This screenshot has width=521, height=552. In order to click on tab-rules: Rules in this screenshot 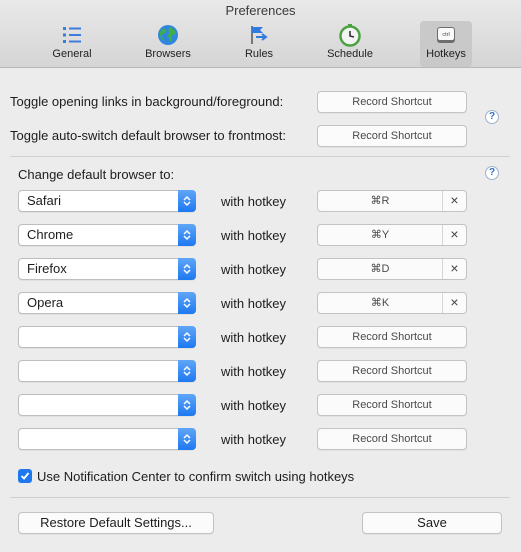, I will do `click(259, 44)`.